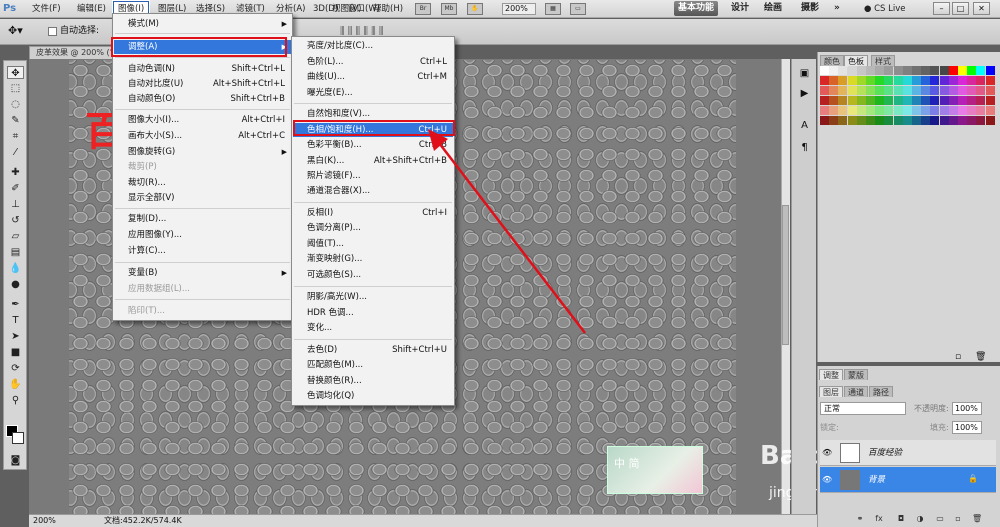 The height and width of the screenshot is (527, 1000). I want to click on minimize-button: –, so click(941, 8).